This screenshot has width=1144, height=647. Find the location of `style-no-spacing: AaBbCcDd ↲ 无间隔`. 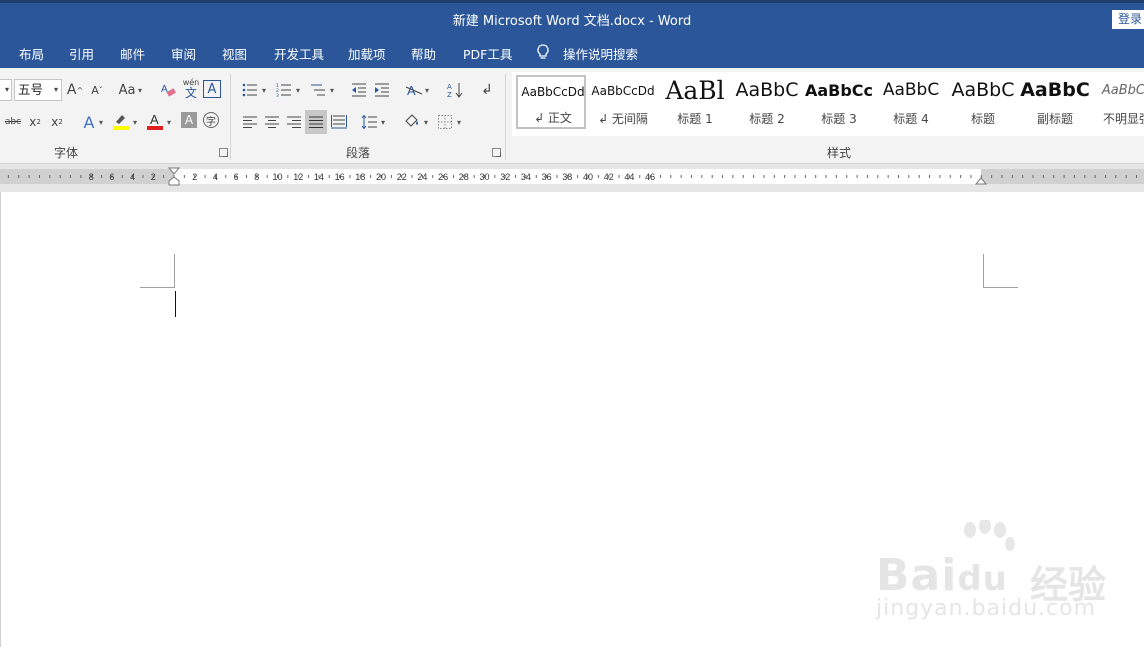

style-no-spacing: AaBbCcDd ↲ 无间隔 is located at coordinates (623, 103).